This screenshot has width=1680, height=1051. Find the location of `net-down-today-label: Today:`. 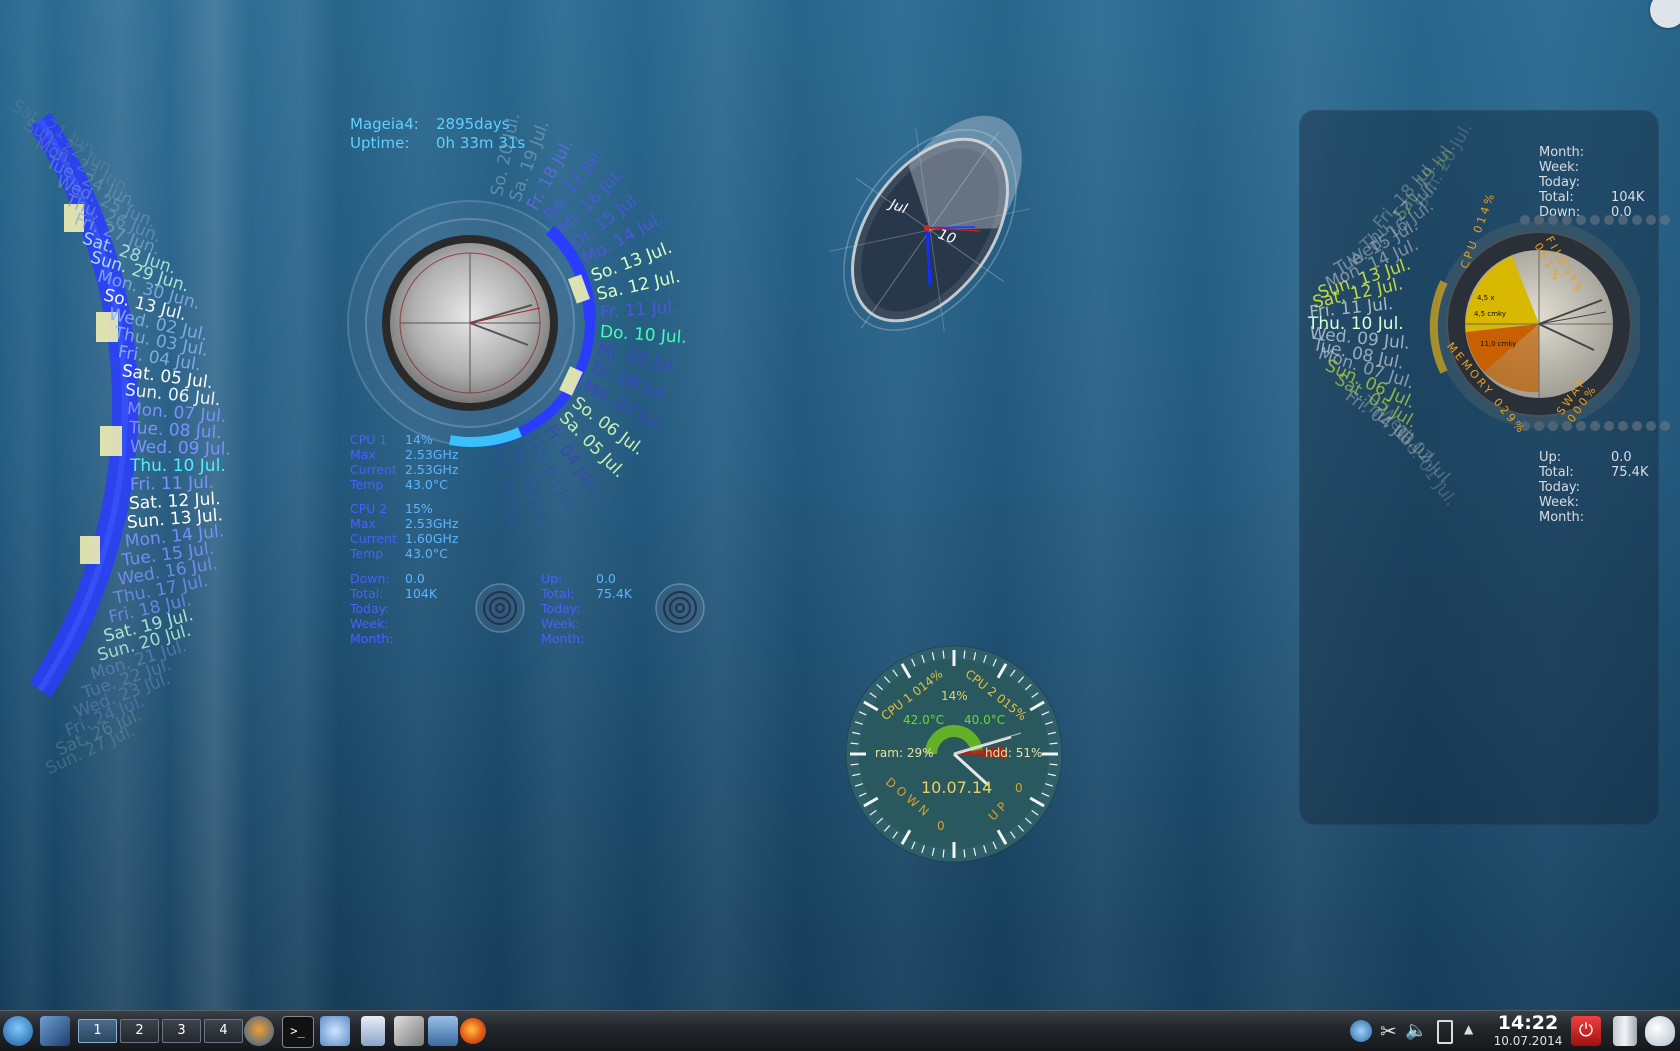

net-down-today-label: Today: is located at coordinates (370, 608).